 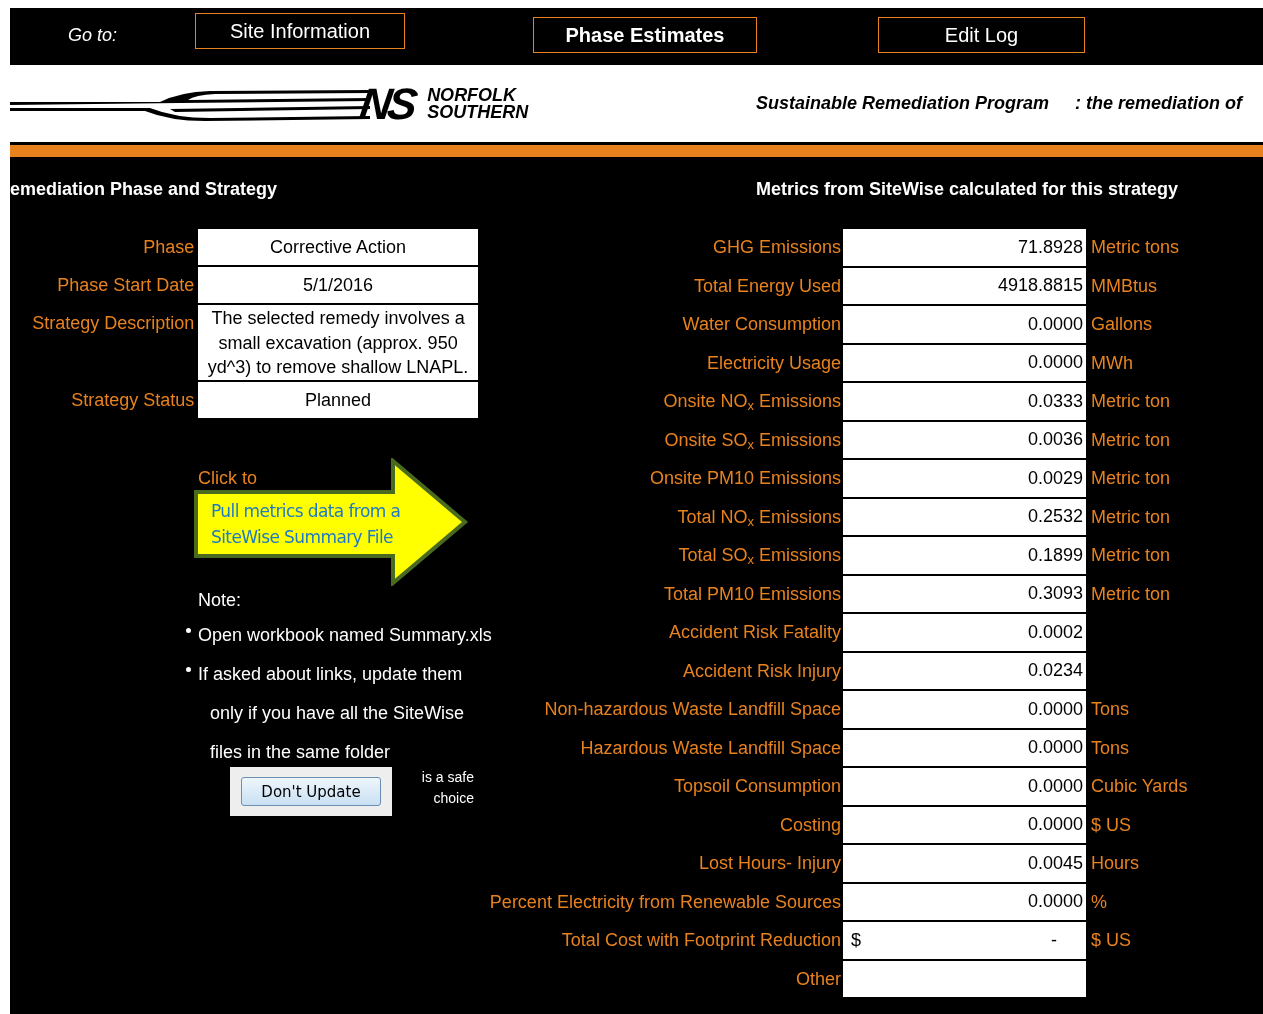 I want to click on field-label: Phase, so click(x=169, y=247).